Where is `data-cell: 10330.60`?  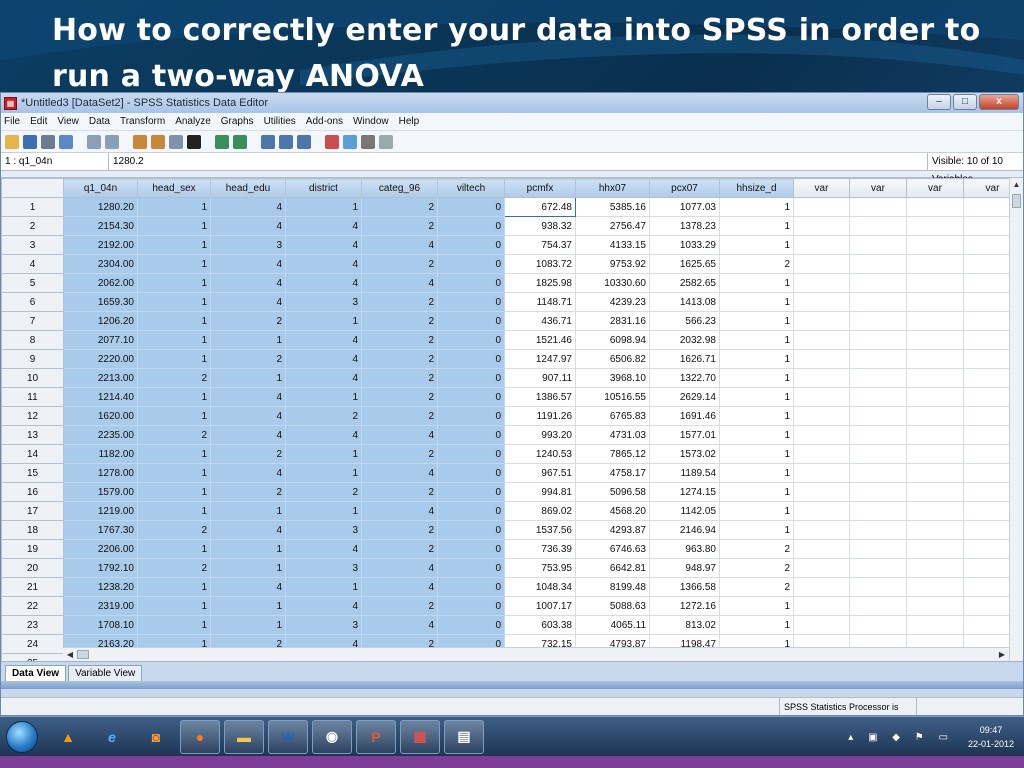 data-cell: 10330.60 is located at coordinates (612, 283).